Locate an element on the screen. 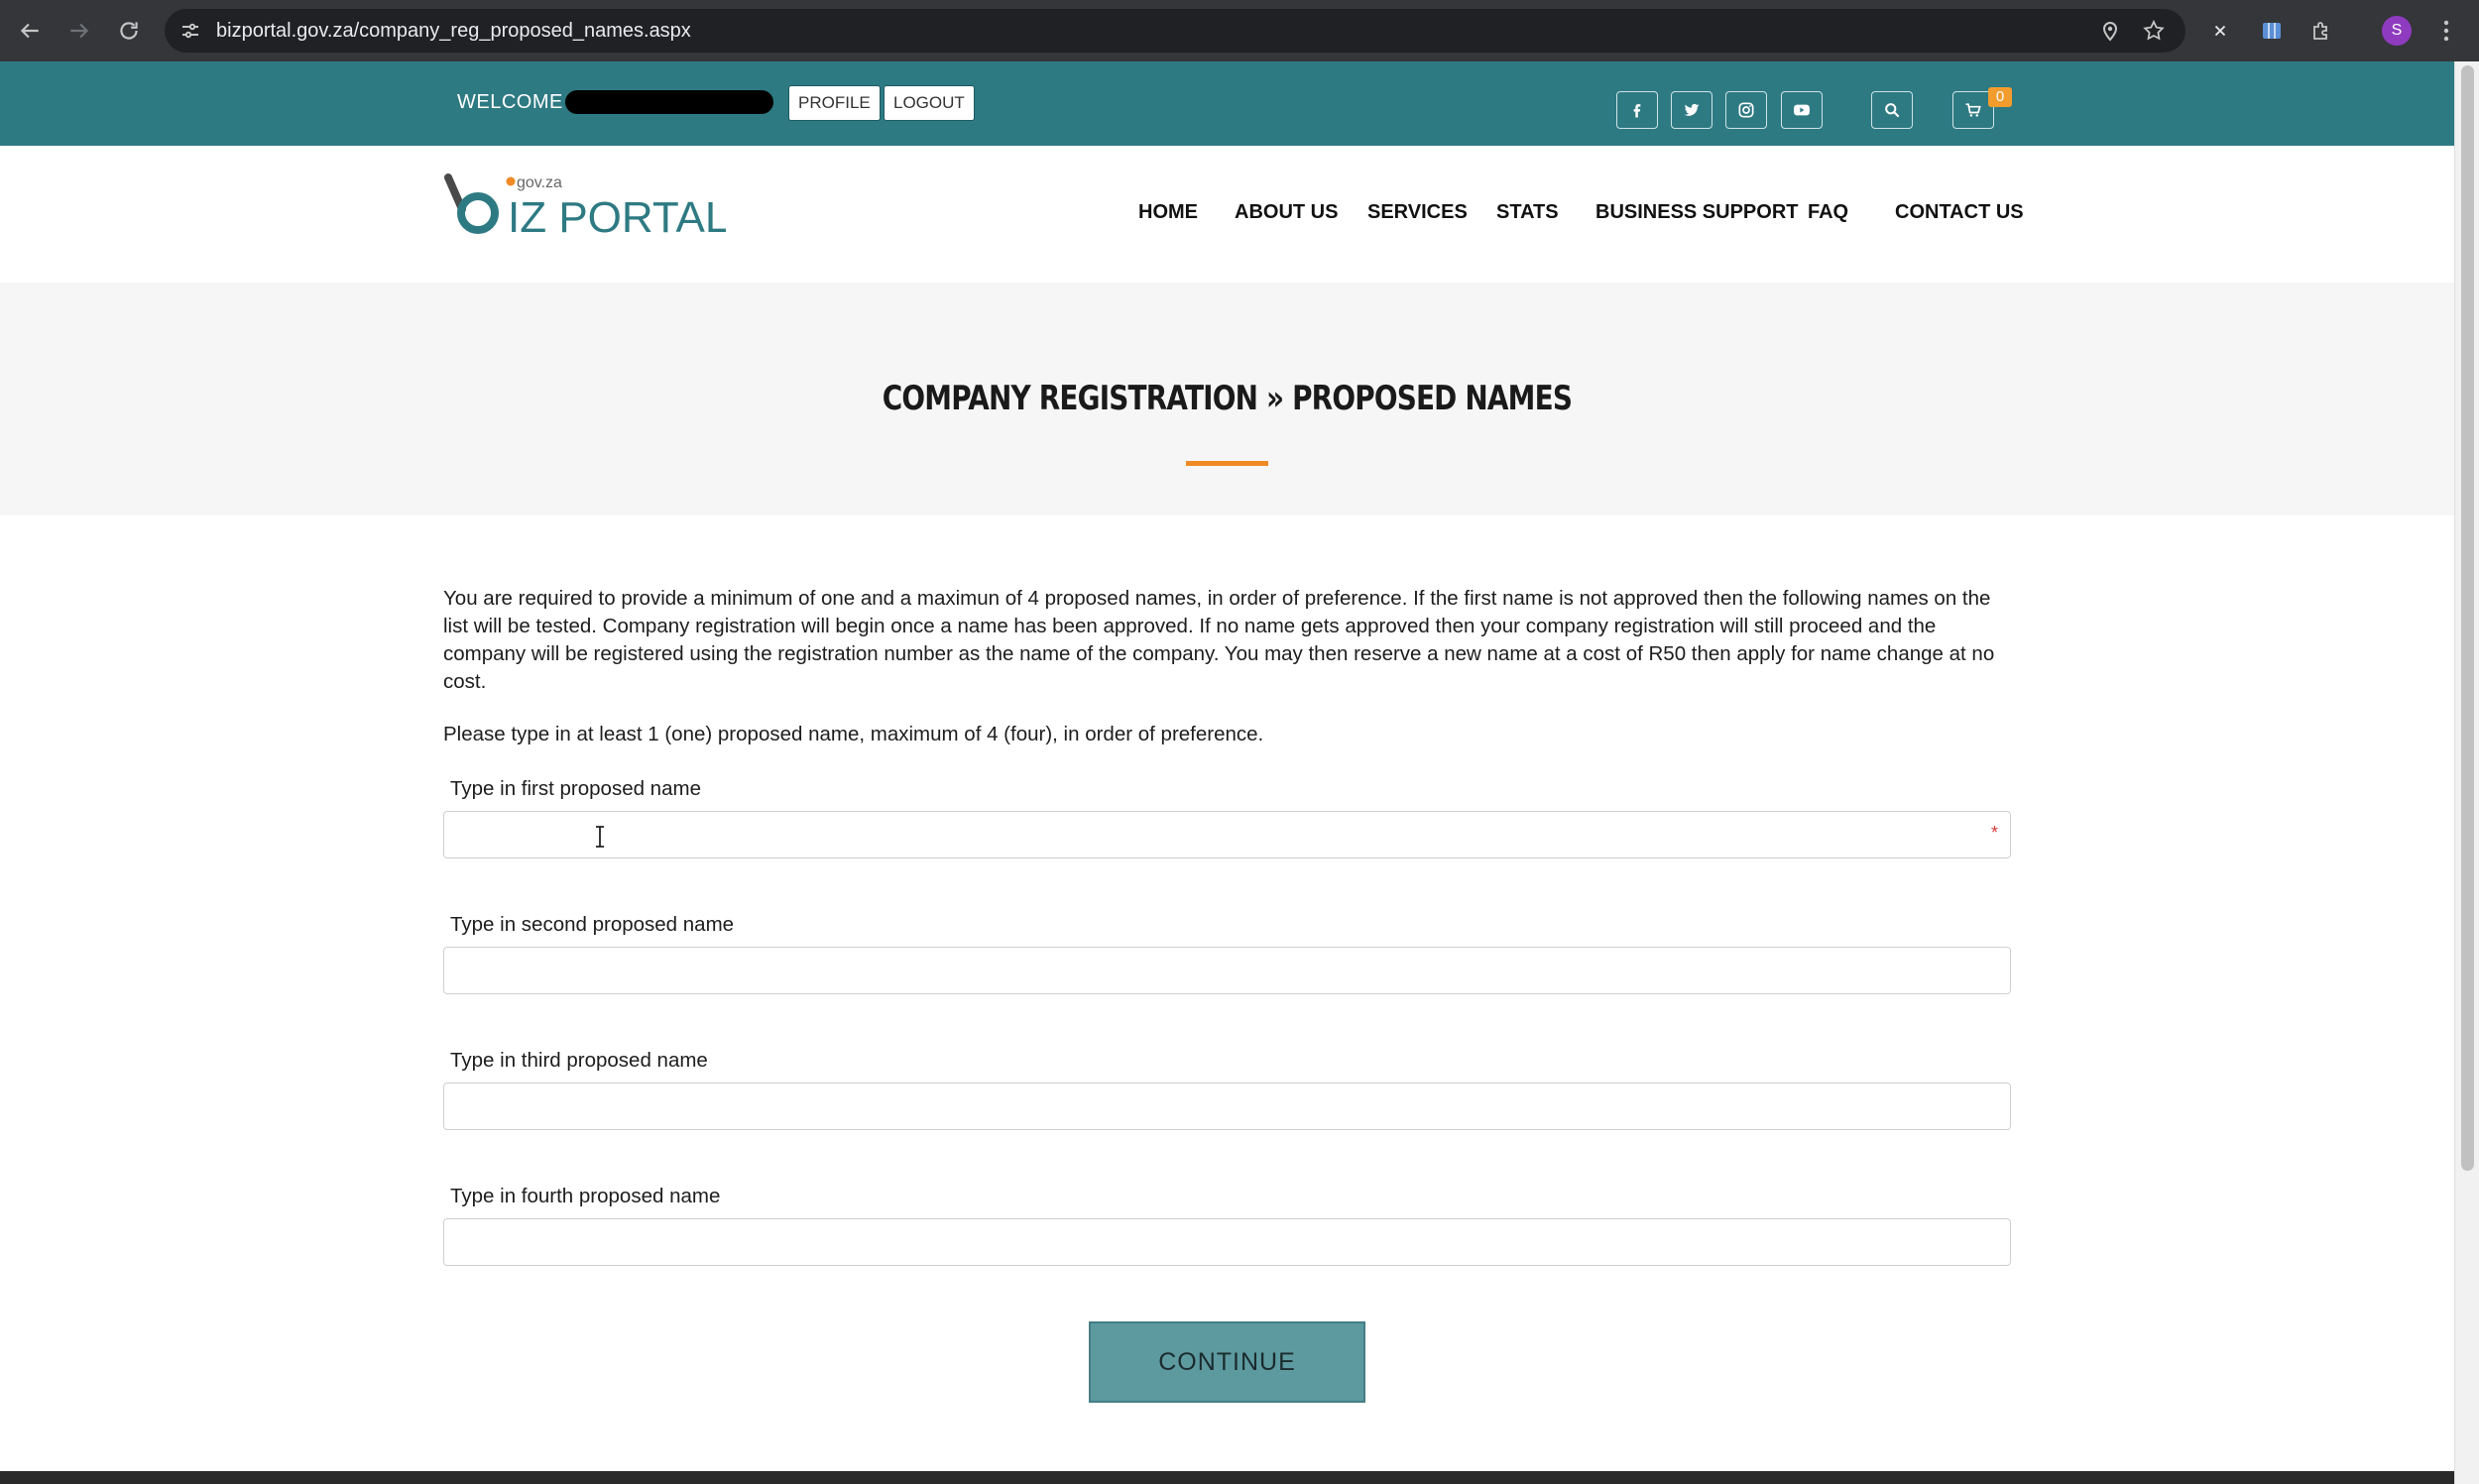 The width and height of the screenshot is (2479, 1484). logo-mark-icon: gov.za IZ PORTAL is located at coordinates (586, 207).